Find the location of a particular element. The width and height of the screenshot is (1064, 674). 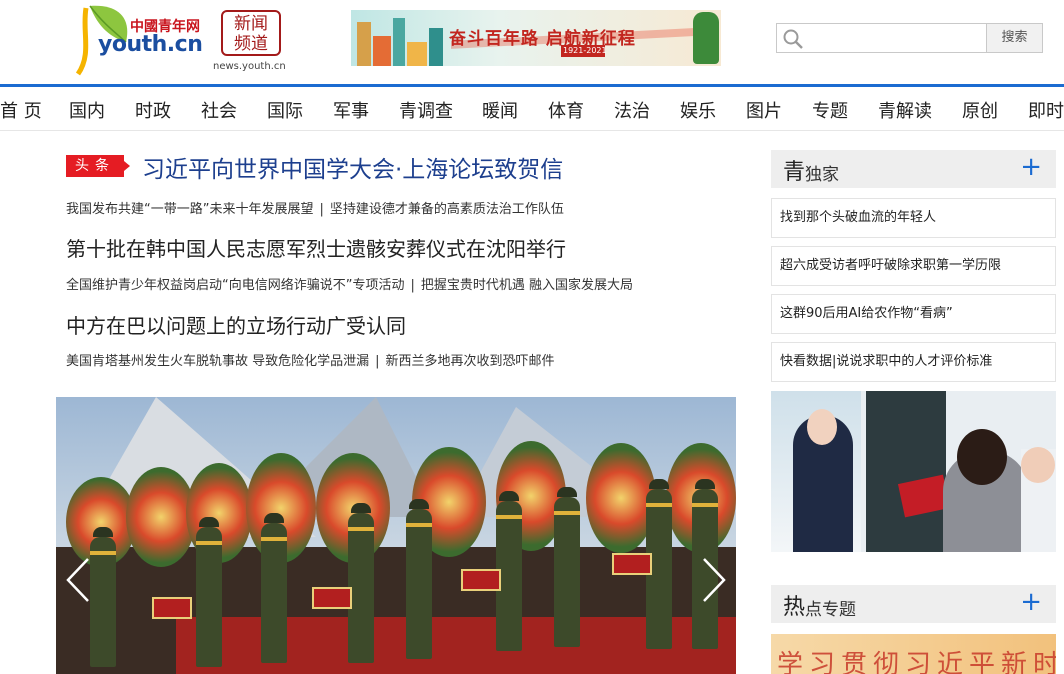

nav-item-photos: 图片 is located at coordinates (764, 110).